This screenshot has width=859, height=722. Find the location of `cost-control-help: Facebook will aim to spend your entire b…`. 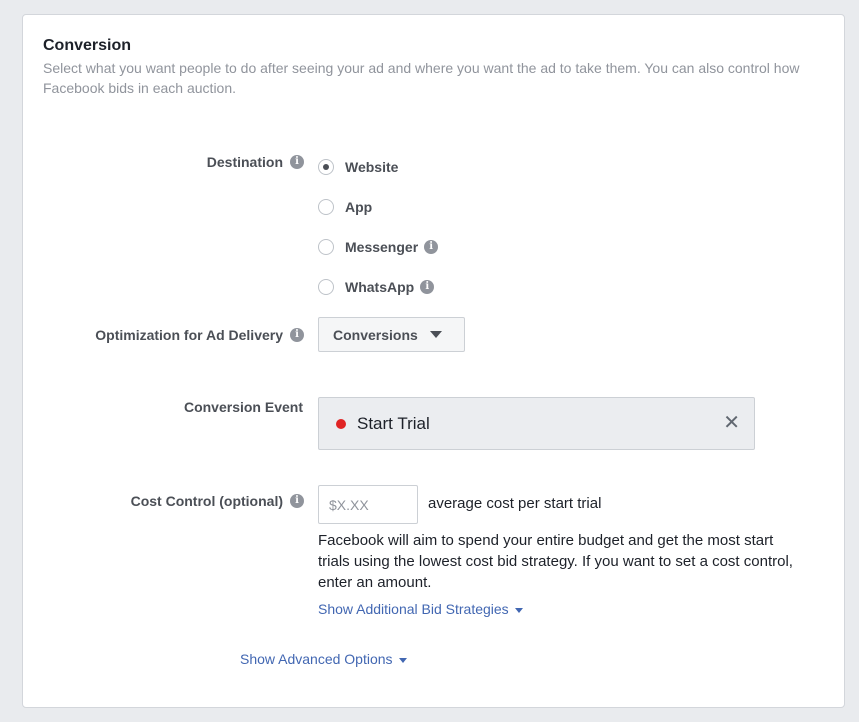

cost-control-help: Facebook will aim to spend your entire b… is located at coordinates (555, 561).